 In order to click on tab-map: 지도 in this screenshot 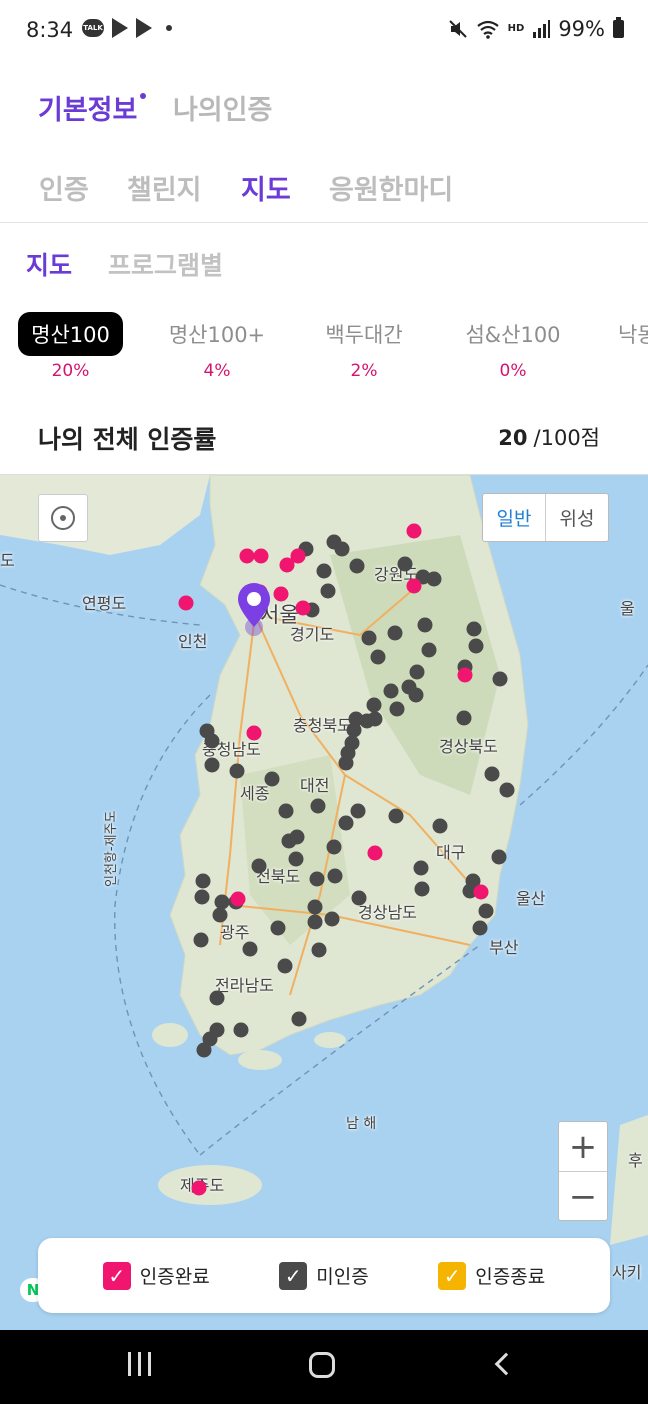, I will do `click(266, 187)`.